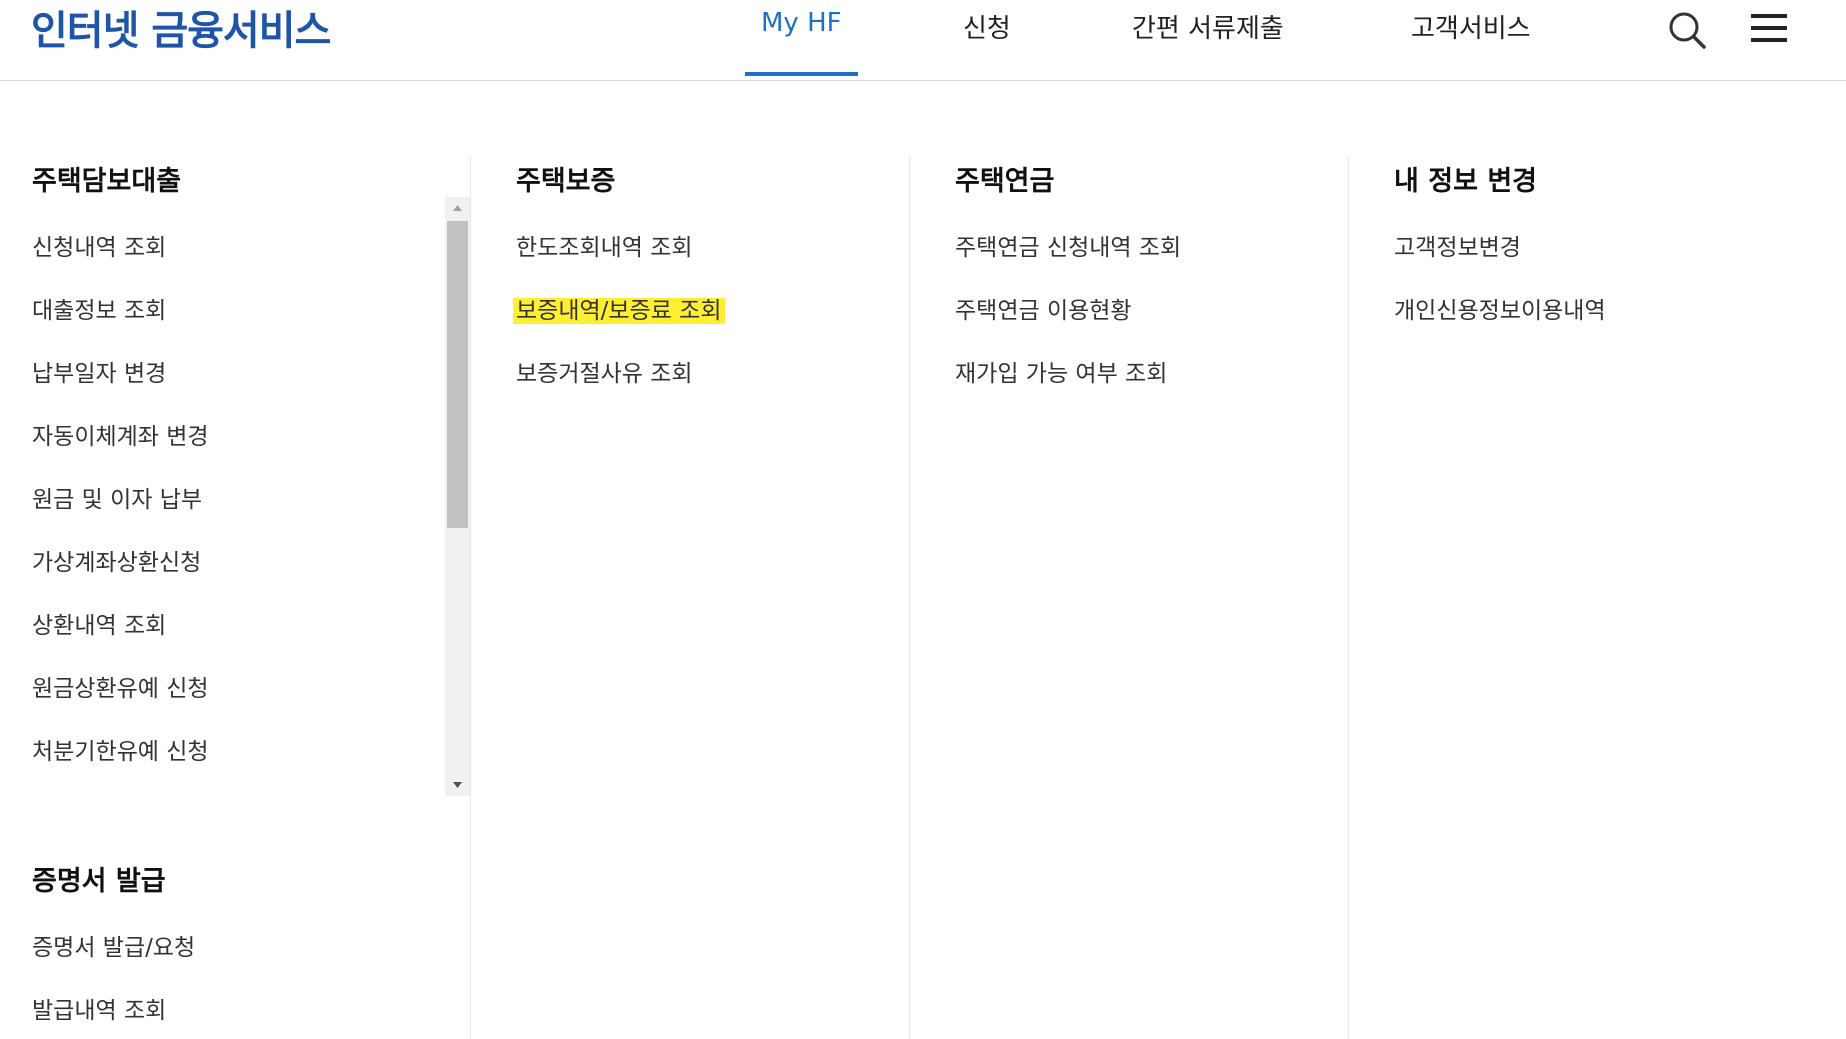  What do you see at coordinates (117, 497) in the screenshot?
I see `menu-link: 원금 및 이자 납부` at bounding box center [117, 497].